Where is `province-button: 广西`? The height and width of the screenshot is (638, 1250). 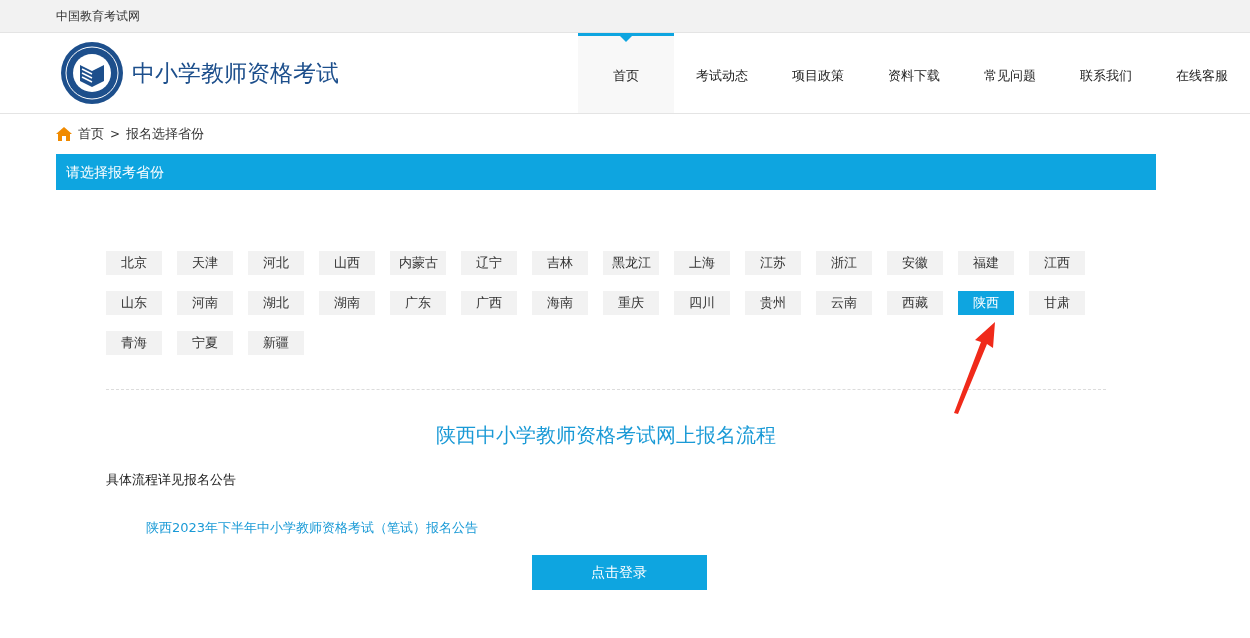 province-button: 广西 is located at coordinates (489, 303).